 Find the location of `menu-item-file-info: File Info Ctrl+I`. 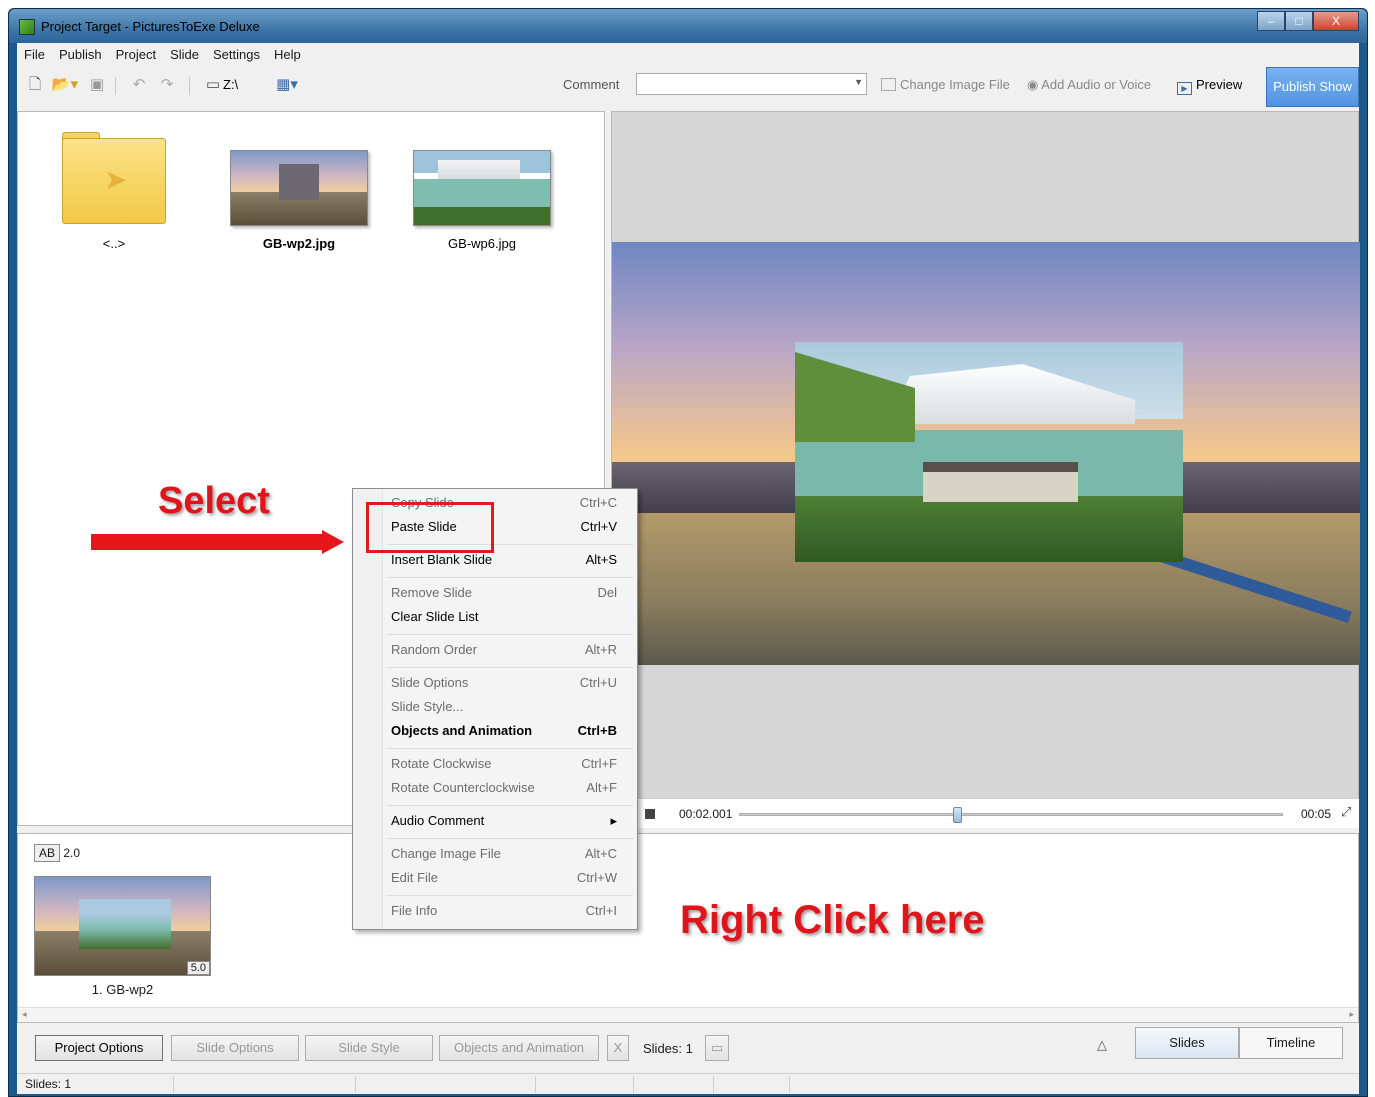

menu-item-file-info: File Info Ctrl+I is located at coordinates (509, 913).